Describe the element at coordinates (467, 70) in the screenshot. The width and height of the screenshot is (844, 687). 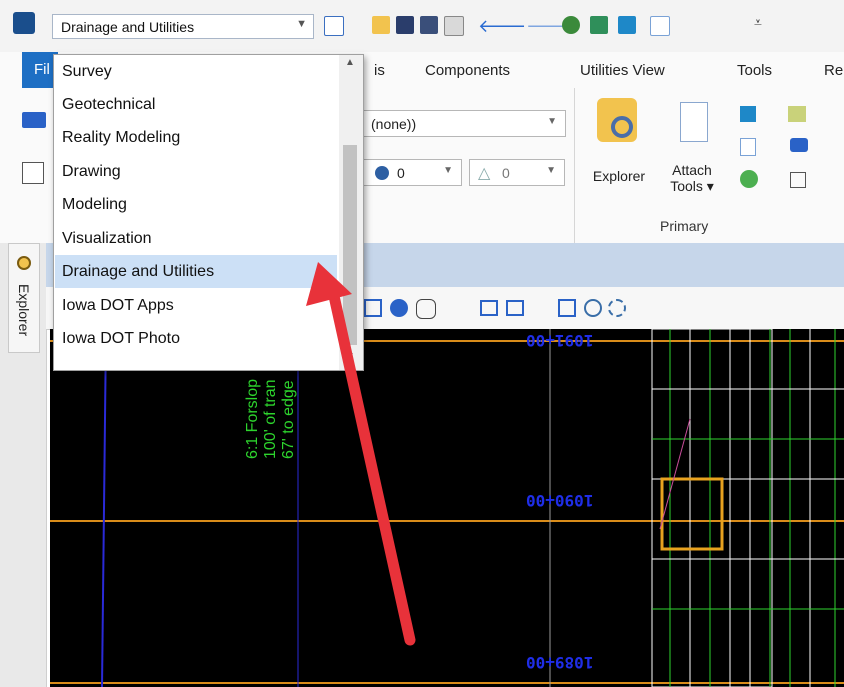
I see `tab-components: Components` at that location.